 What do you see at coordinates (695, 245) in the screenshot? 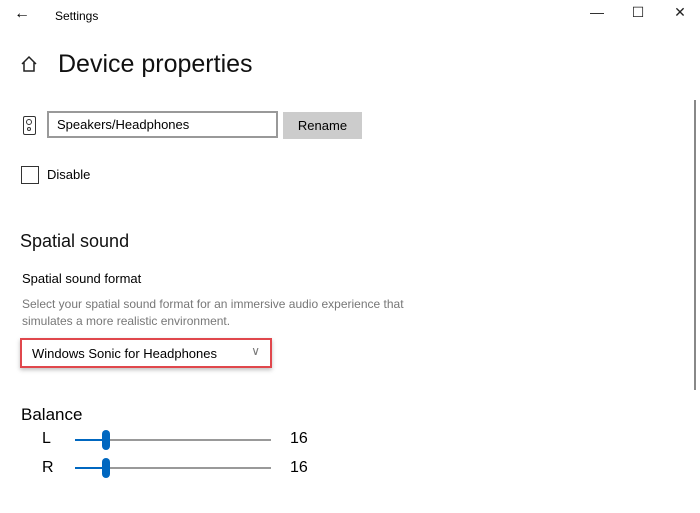
I see `scrollbar` at bounding box center [695, 245].